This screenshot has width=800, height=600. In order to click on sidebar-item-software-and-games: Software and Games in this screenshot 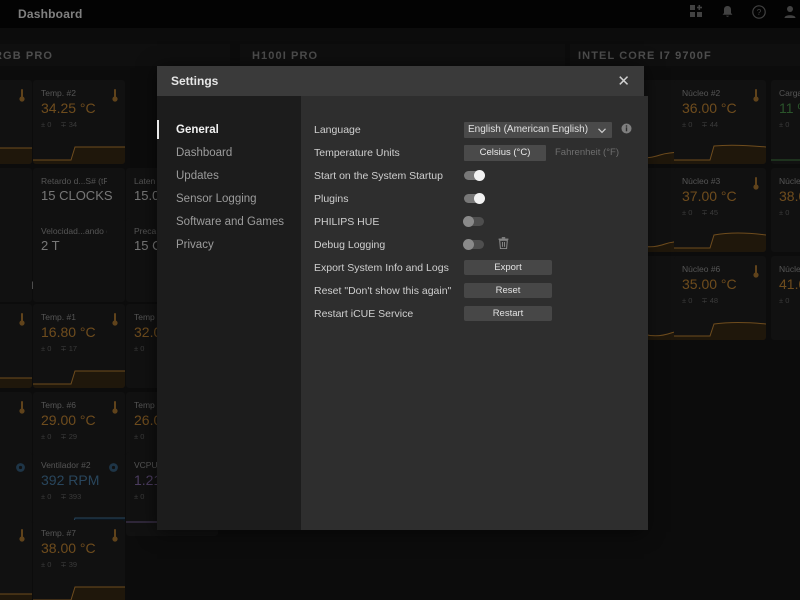, I will do `click(229, 221)`.